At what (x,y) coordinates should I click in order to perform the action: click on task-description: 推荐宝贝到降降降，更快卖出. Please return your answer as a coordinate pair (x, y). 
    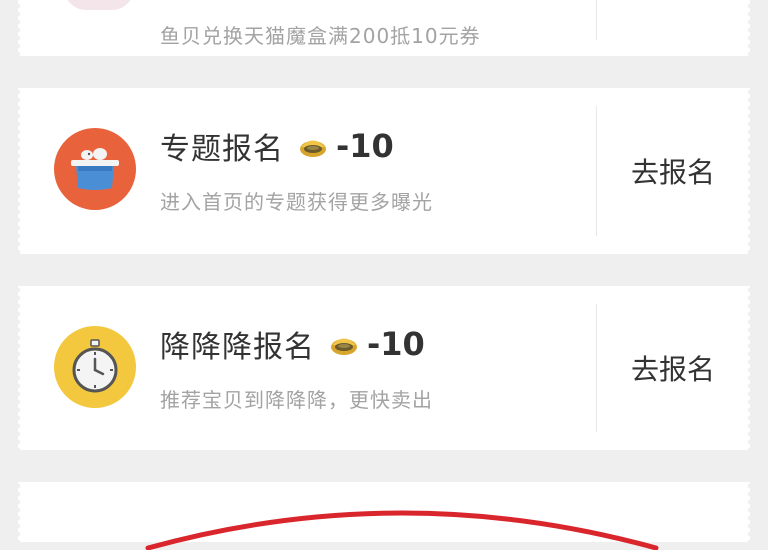
    Looking at the image, I should click on (296, 400).